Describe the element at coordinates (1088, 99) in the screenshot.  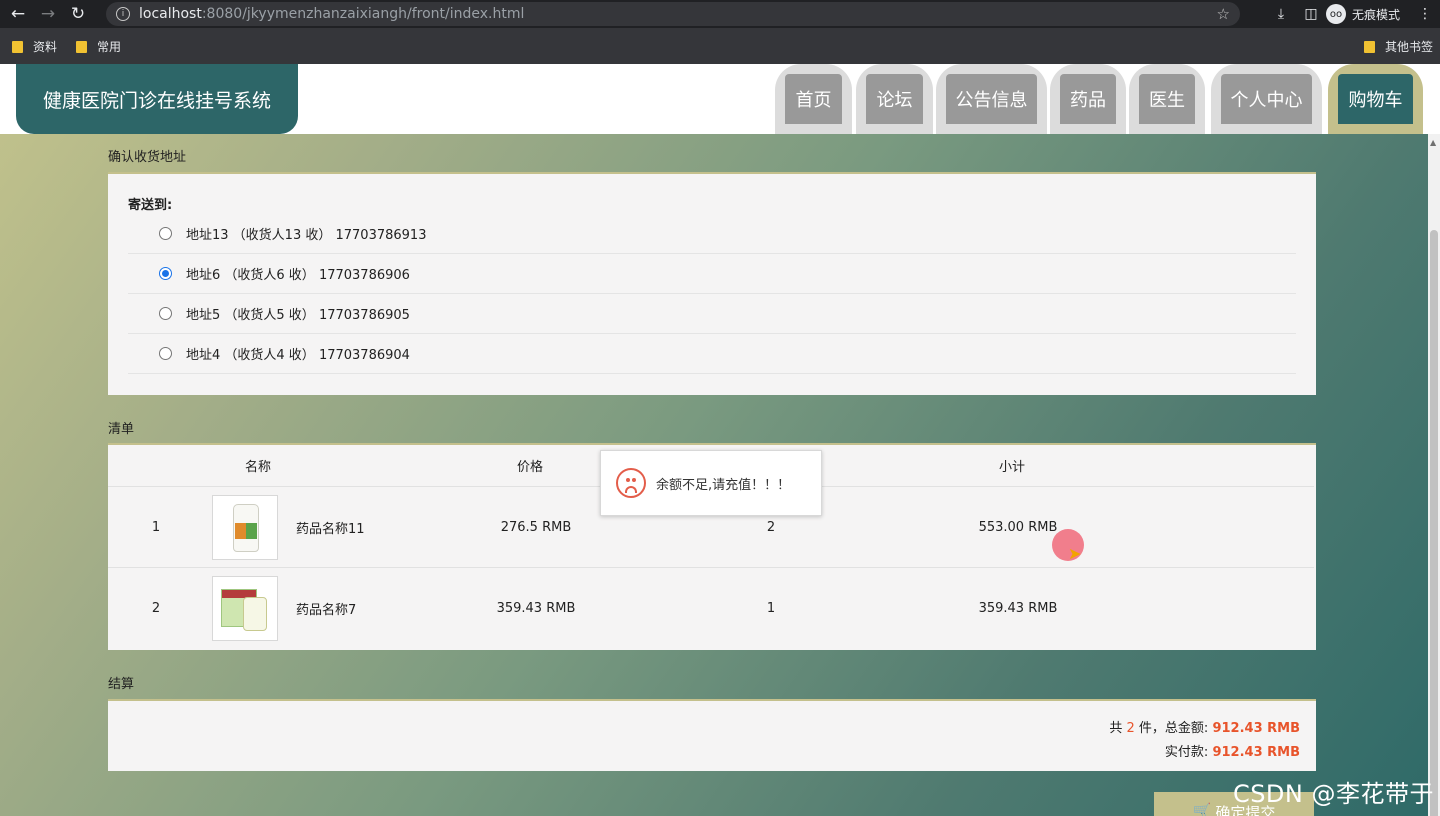
I see `nav-medicine: 药品` at that location.